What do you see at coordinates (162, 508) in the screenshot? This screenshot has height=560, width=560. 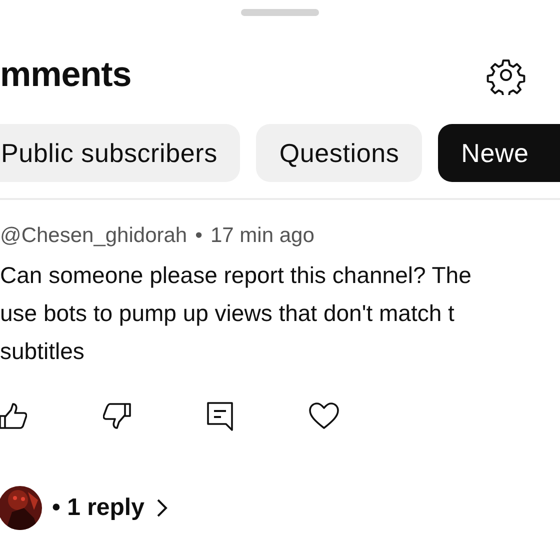 I see `chevron-right-icon` at bounding box center [162, 508].